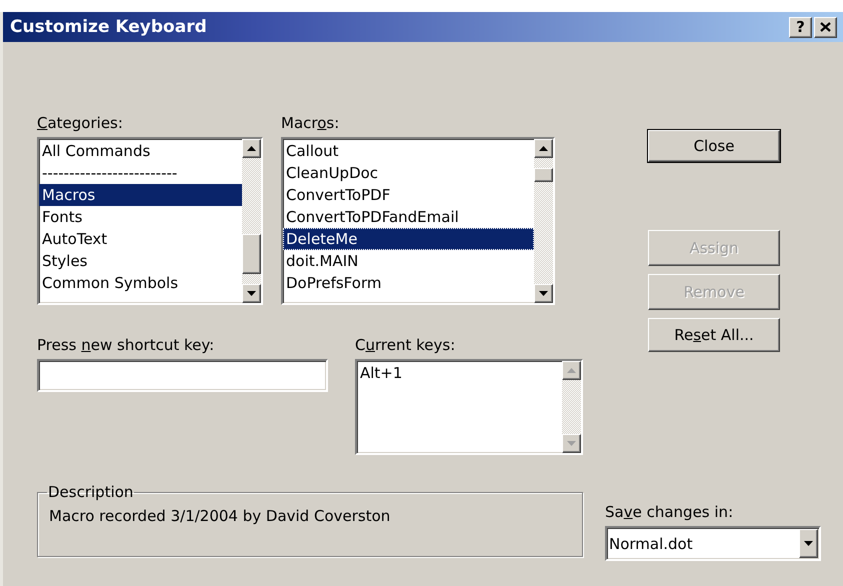 This screenshot has height=586, width=843. I want to click on list-item: Macros, so click(140, 195).